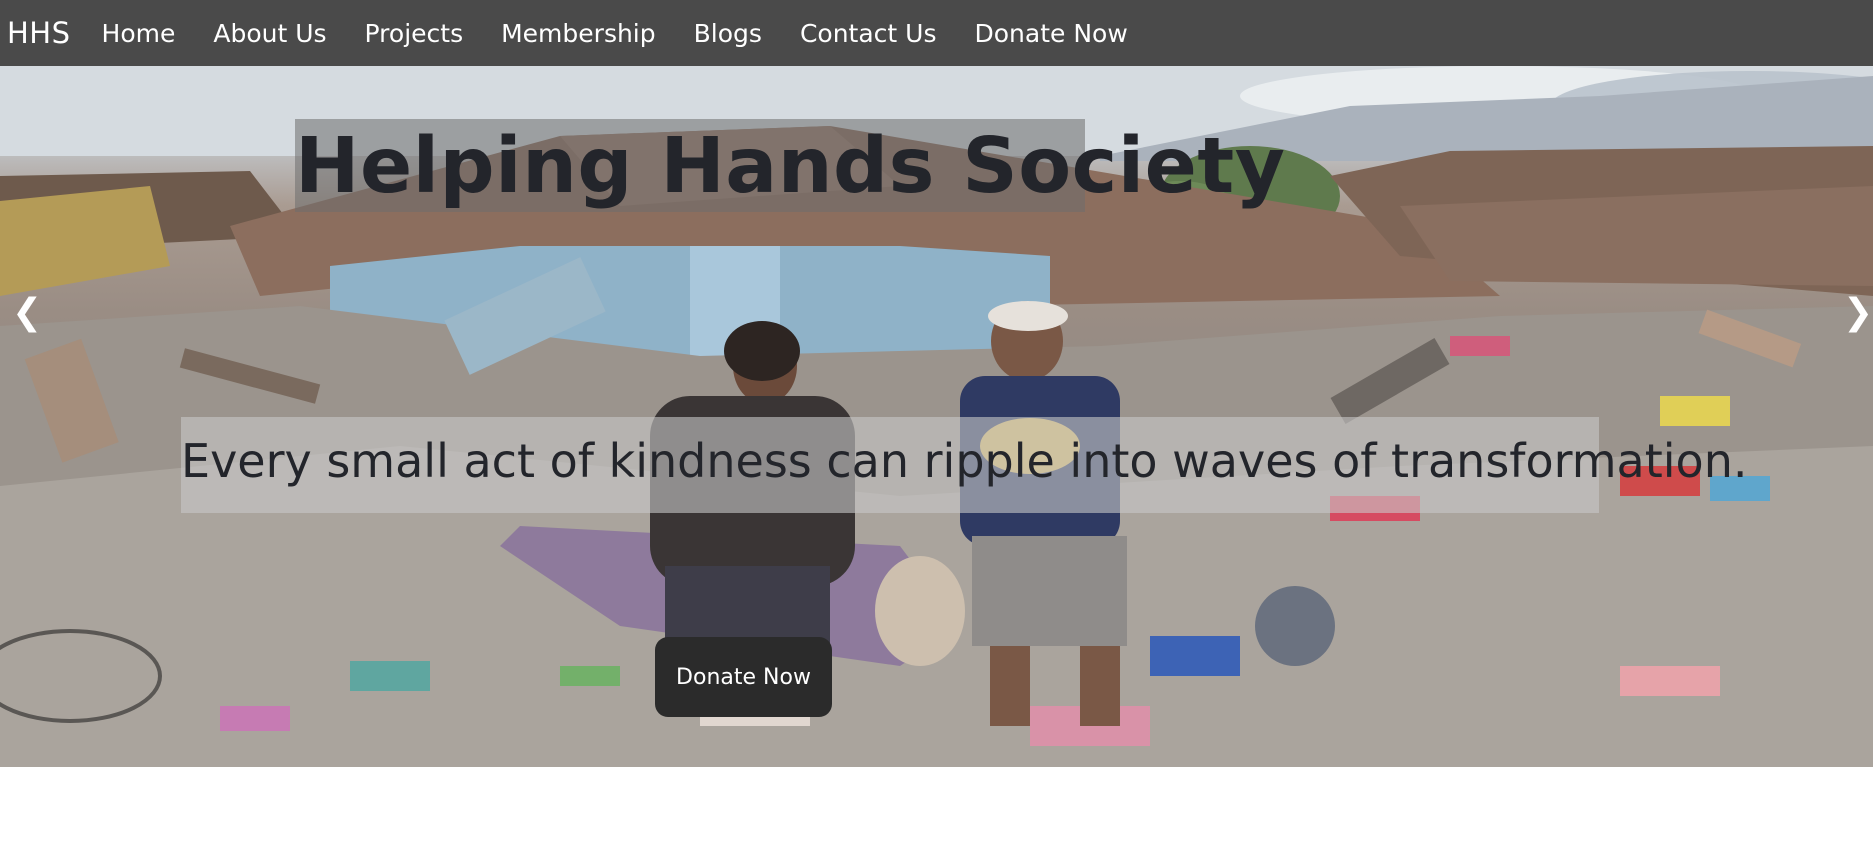  Describe the element at coordinates (269, 33) in the screenshot. I see `nav-link-about-us: About Us` at that location.